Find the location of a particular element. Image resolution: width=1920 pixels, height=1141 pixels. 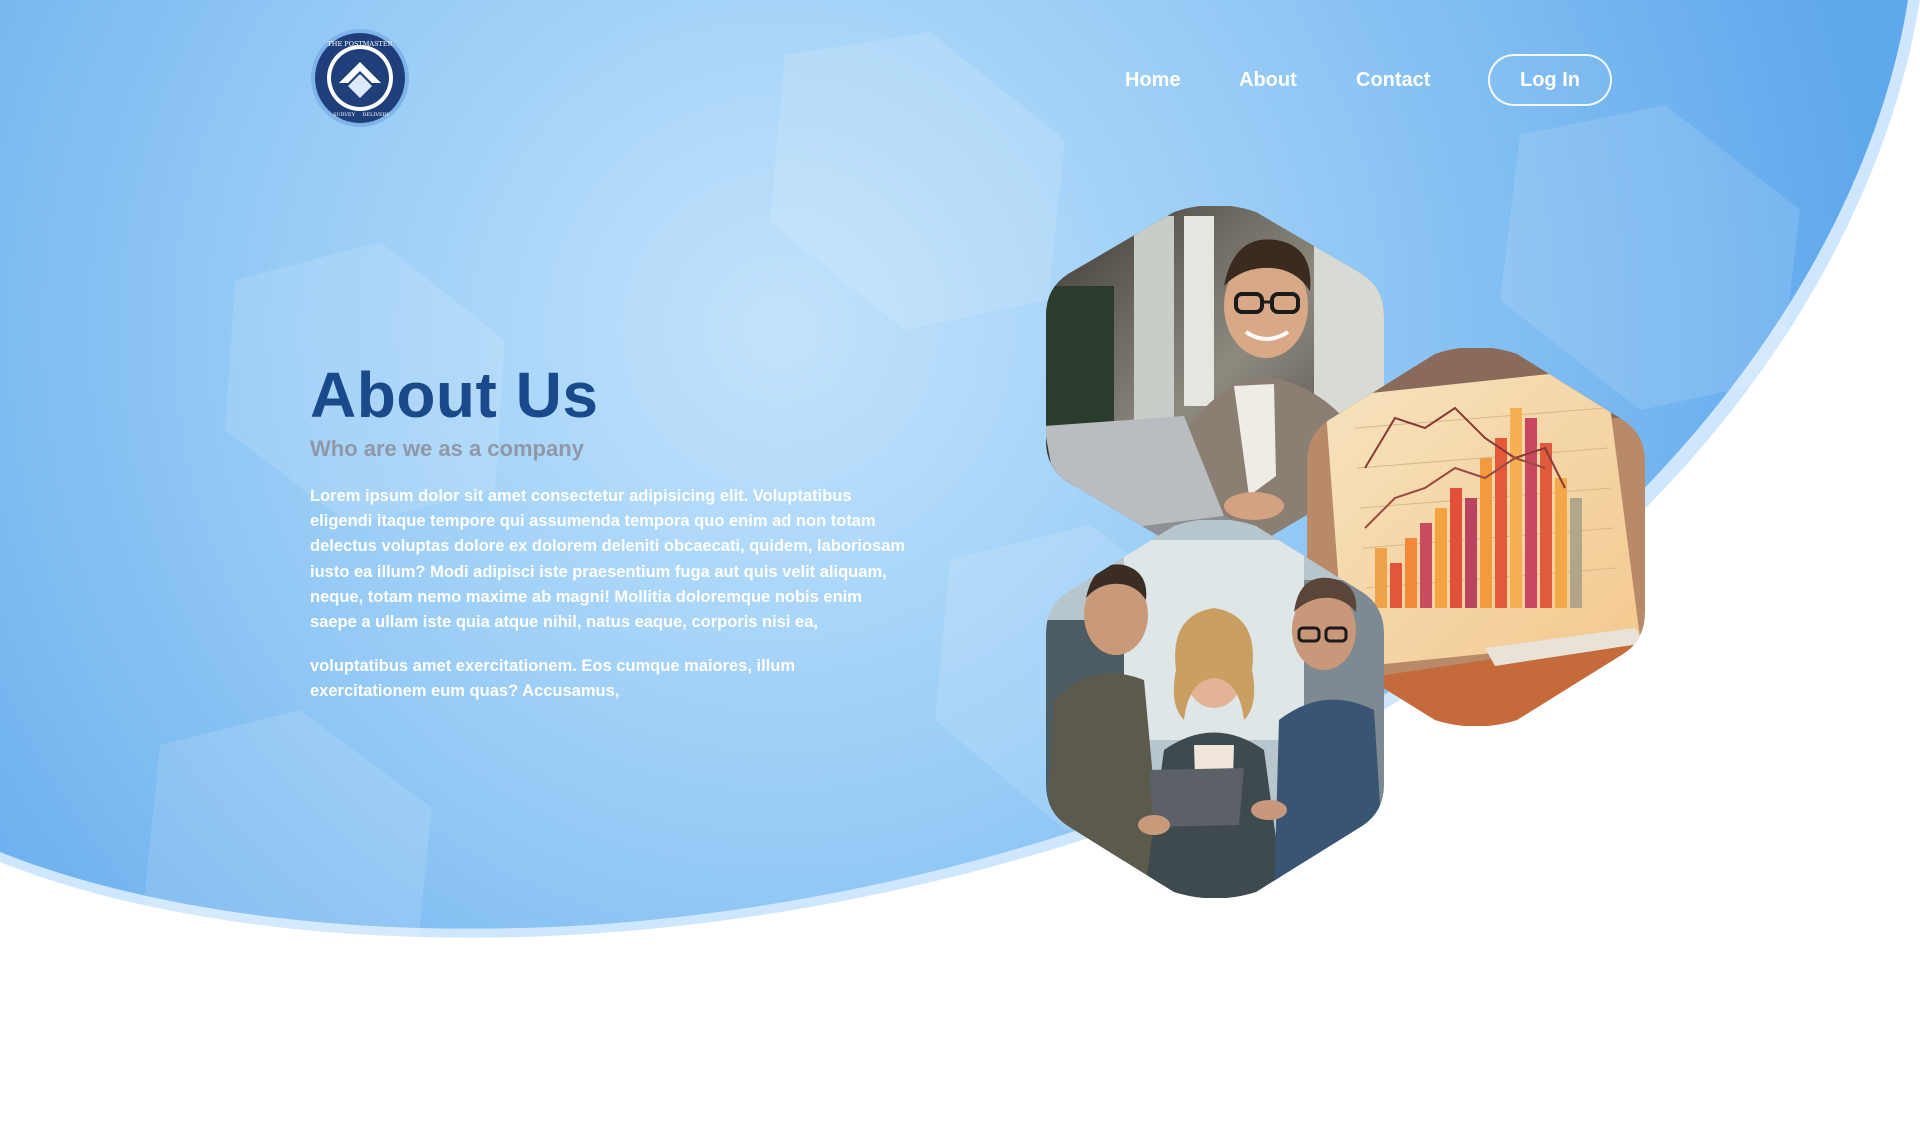

nav-contact-link: Contact is located at coordinates (1393, 80).